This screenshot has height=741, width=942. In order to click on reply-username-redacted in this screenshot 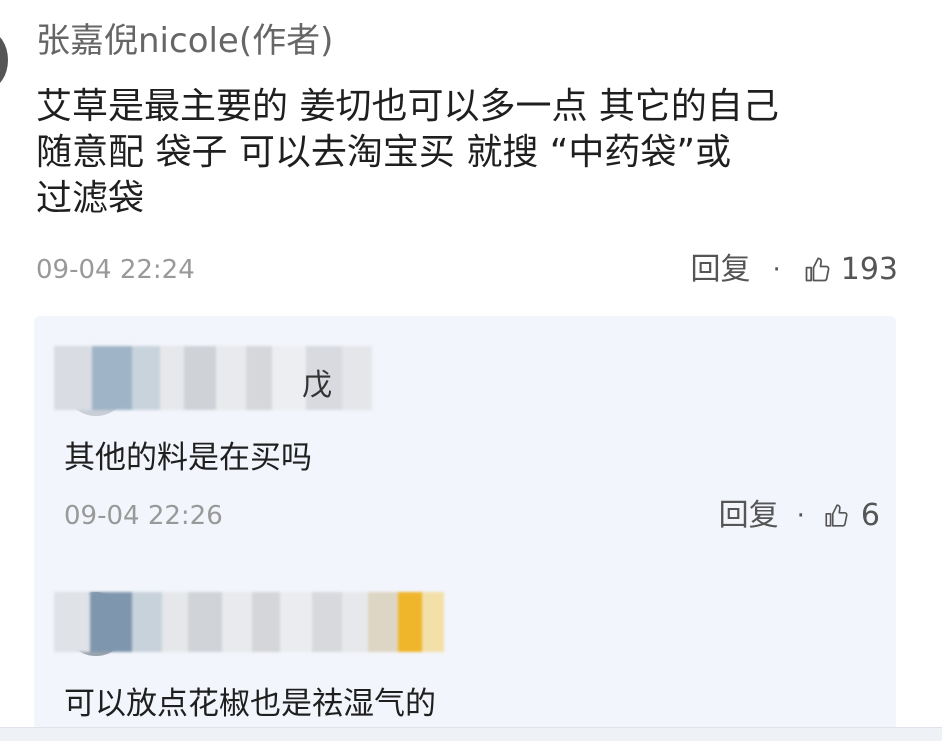, I will do `click(249, 622)`.